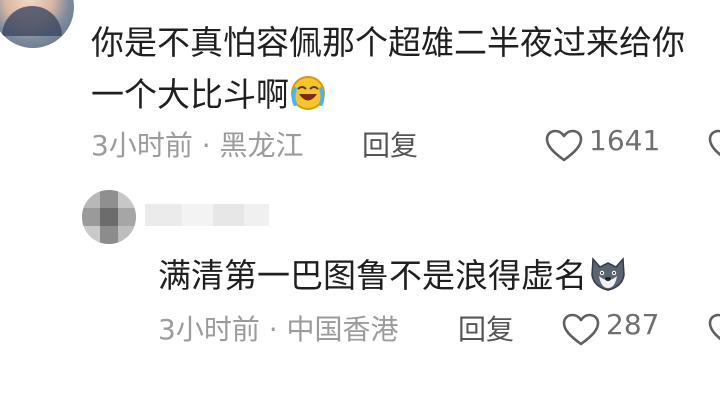 The width and height of the screenshot is (720, 405). What do you see at coordinates (633, 324) in the screenshot?
I see `reply-like-count: 287` at bounding box center [633, 324].